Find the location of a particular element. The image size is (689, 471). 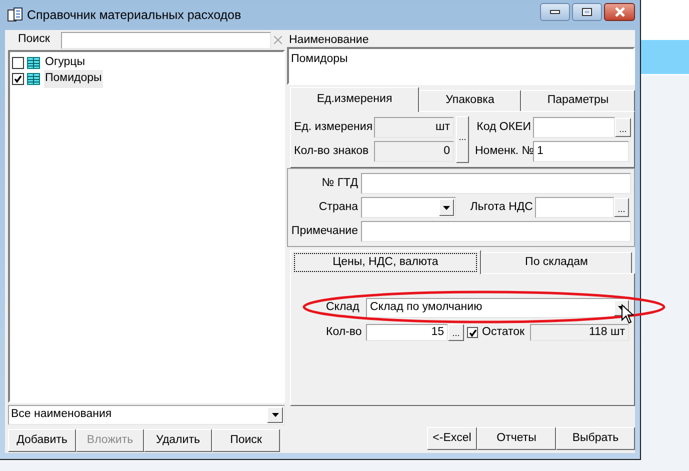

toolbar-button: Добавить is located at coordinates (42, 440).